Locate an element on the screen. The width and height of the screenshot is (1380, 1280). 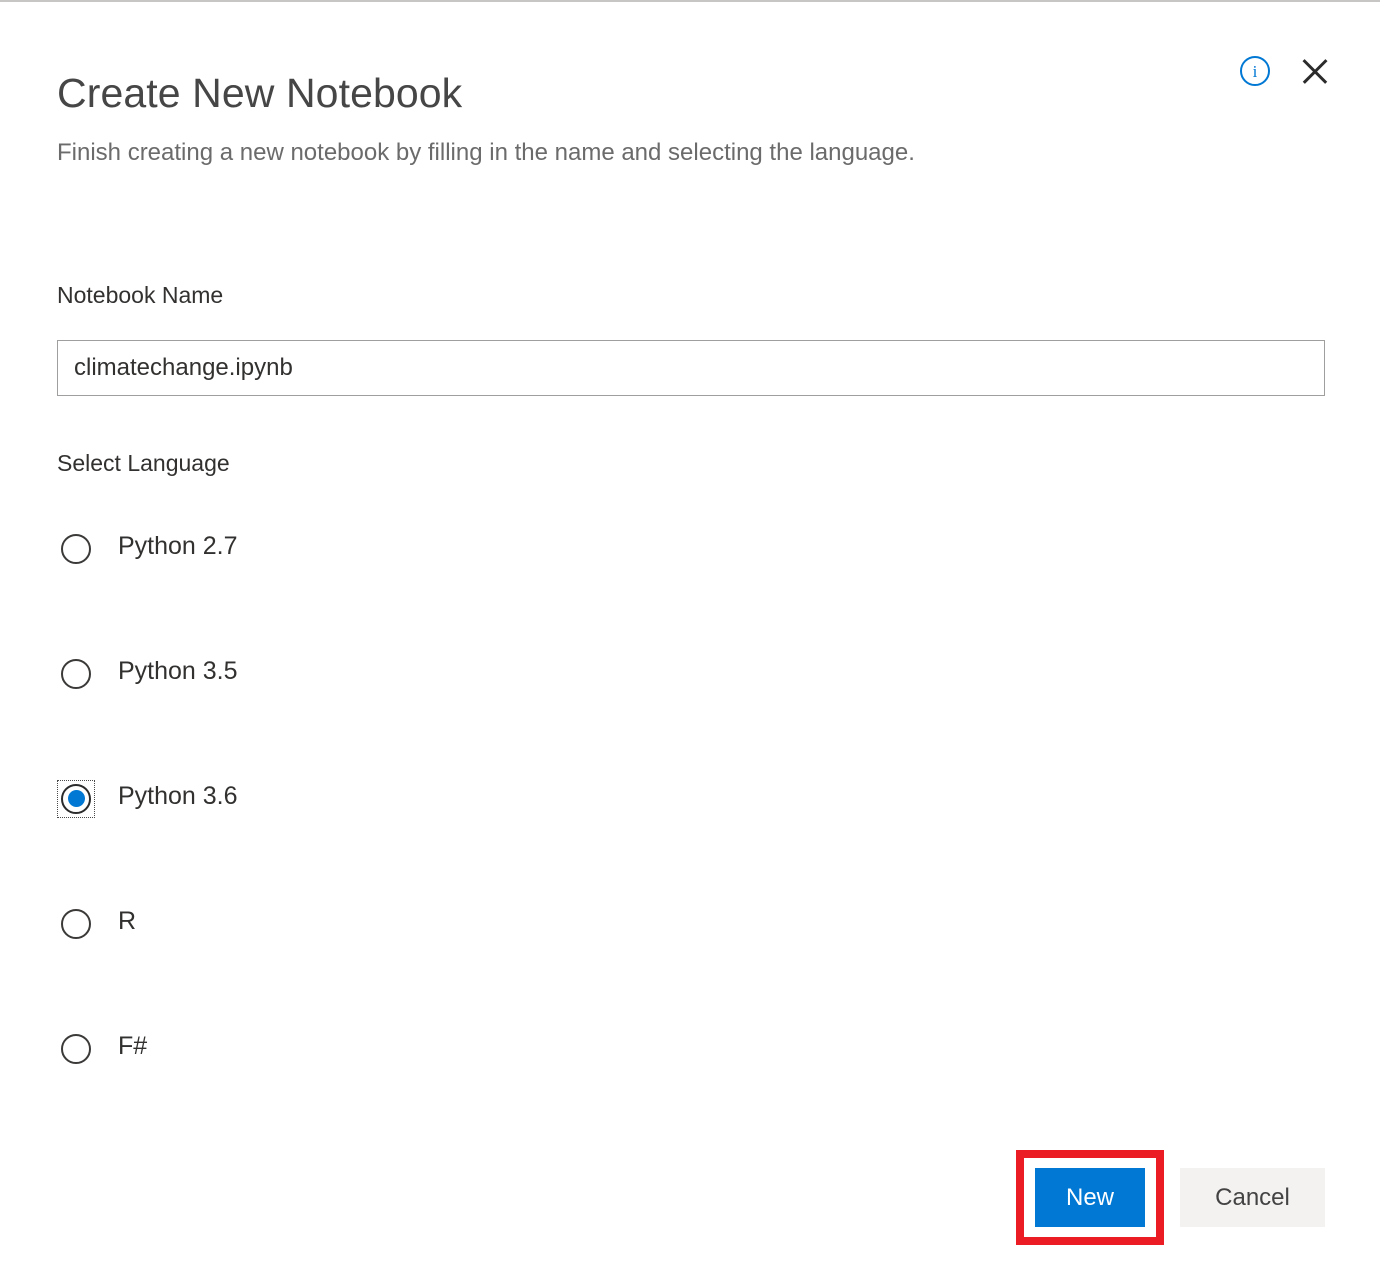
radio-option-python-27: Python 2.7 is located at coordinates (357, 592).